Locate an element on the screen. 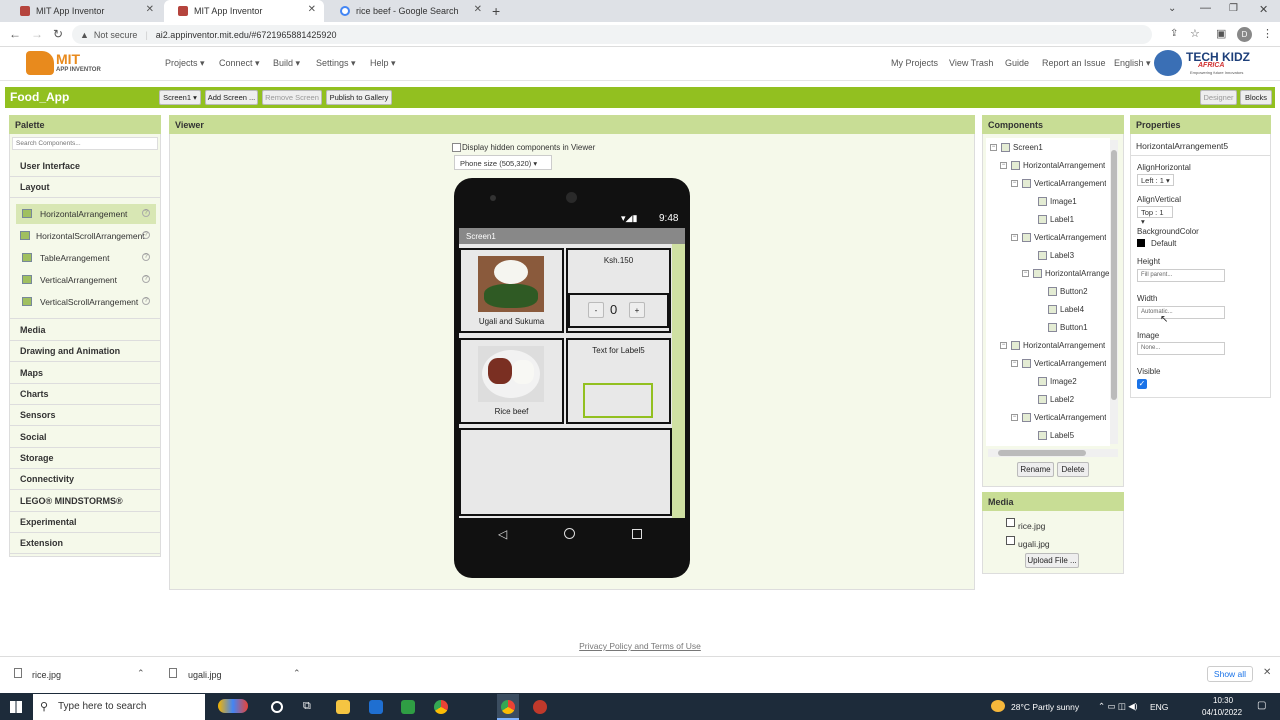  palette-cat-connectivity: Connectivity is located at coordinates (85, 480).